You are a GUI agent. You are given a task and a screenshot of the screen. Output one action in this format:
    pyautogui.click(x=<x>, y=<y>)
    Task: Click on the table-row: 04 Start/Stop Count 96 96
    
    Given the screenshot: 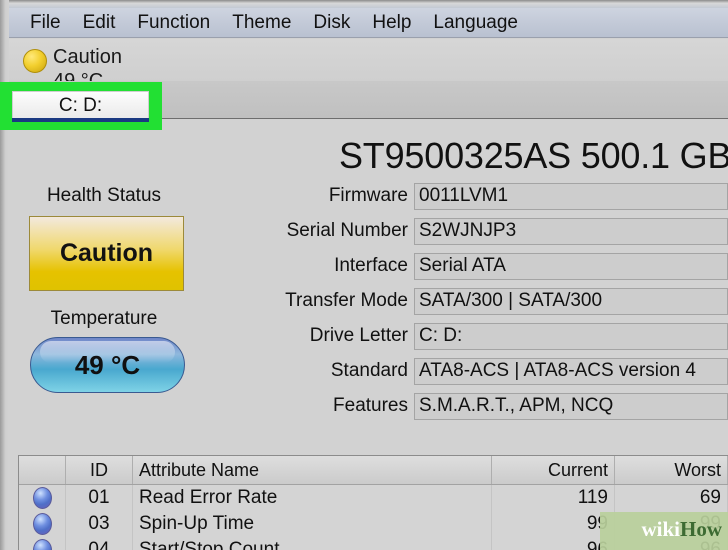 What is the action you would take?
    pyautogui.click(x=373, y=543)
    